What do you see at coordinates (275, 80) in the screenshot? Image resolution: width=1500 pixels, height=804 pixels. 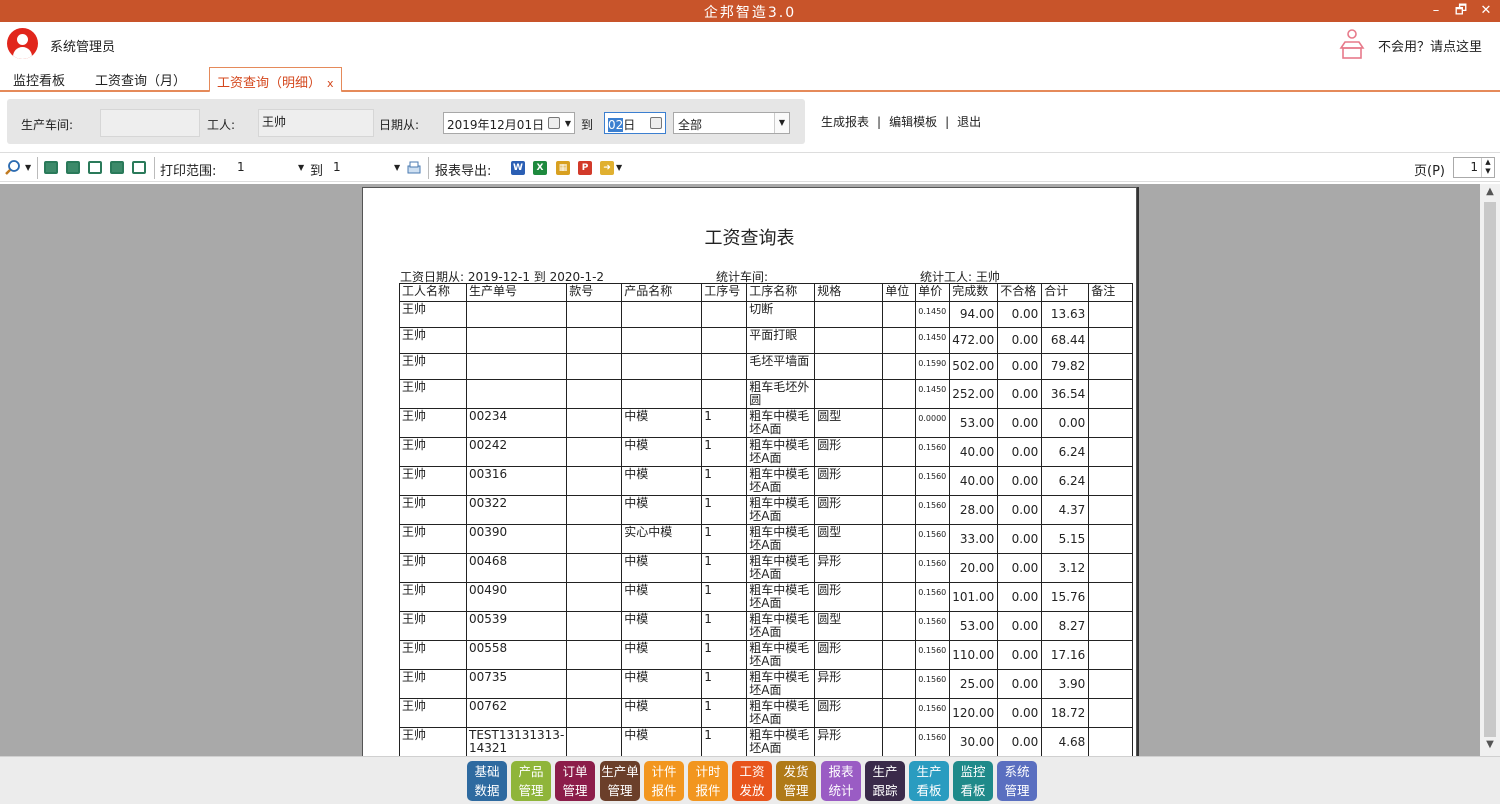 I see `tab-salary-detail: 工资查询（明细） x` at bounding box center [275, 80].